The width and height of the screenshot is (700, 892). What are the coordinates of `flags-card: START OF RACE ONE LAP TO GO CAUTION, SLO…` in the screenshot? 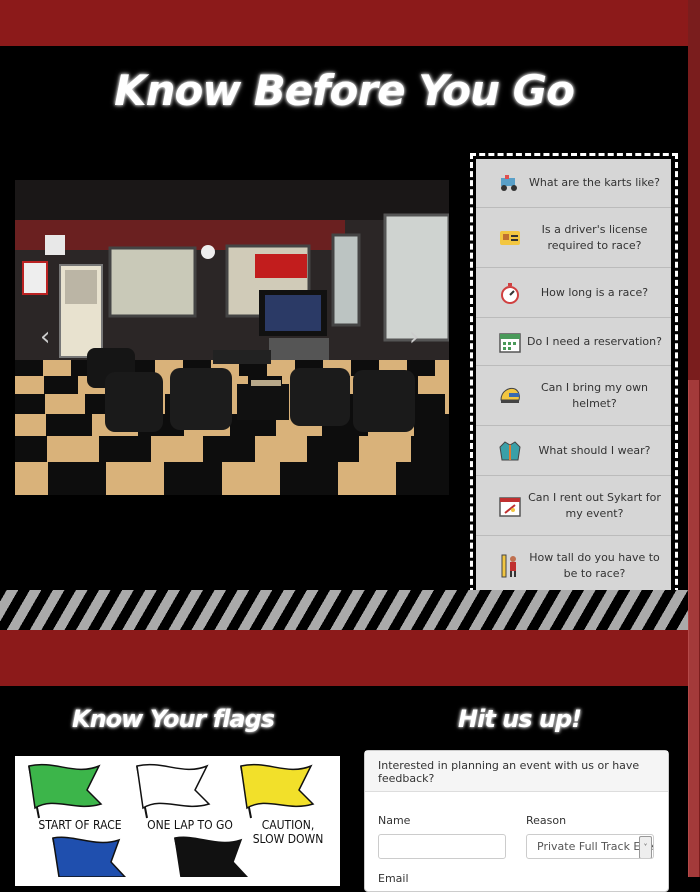 It's located at (177, 821).